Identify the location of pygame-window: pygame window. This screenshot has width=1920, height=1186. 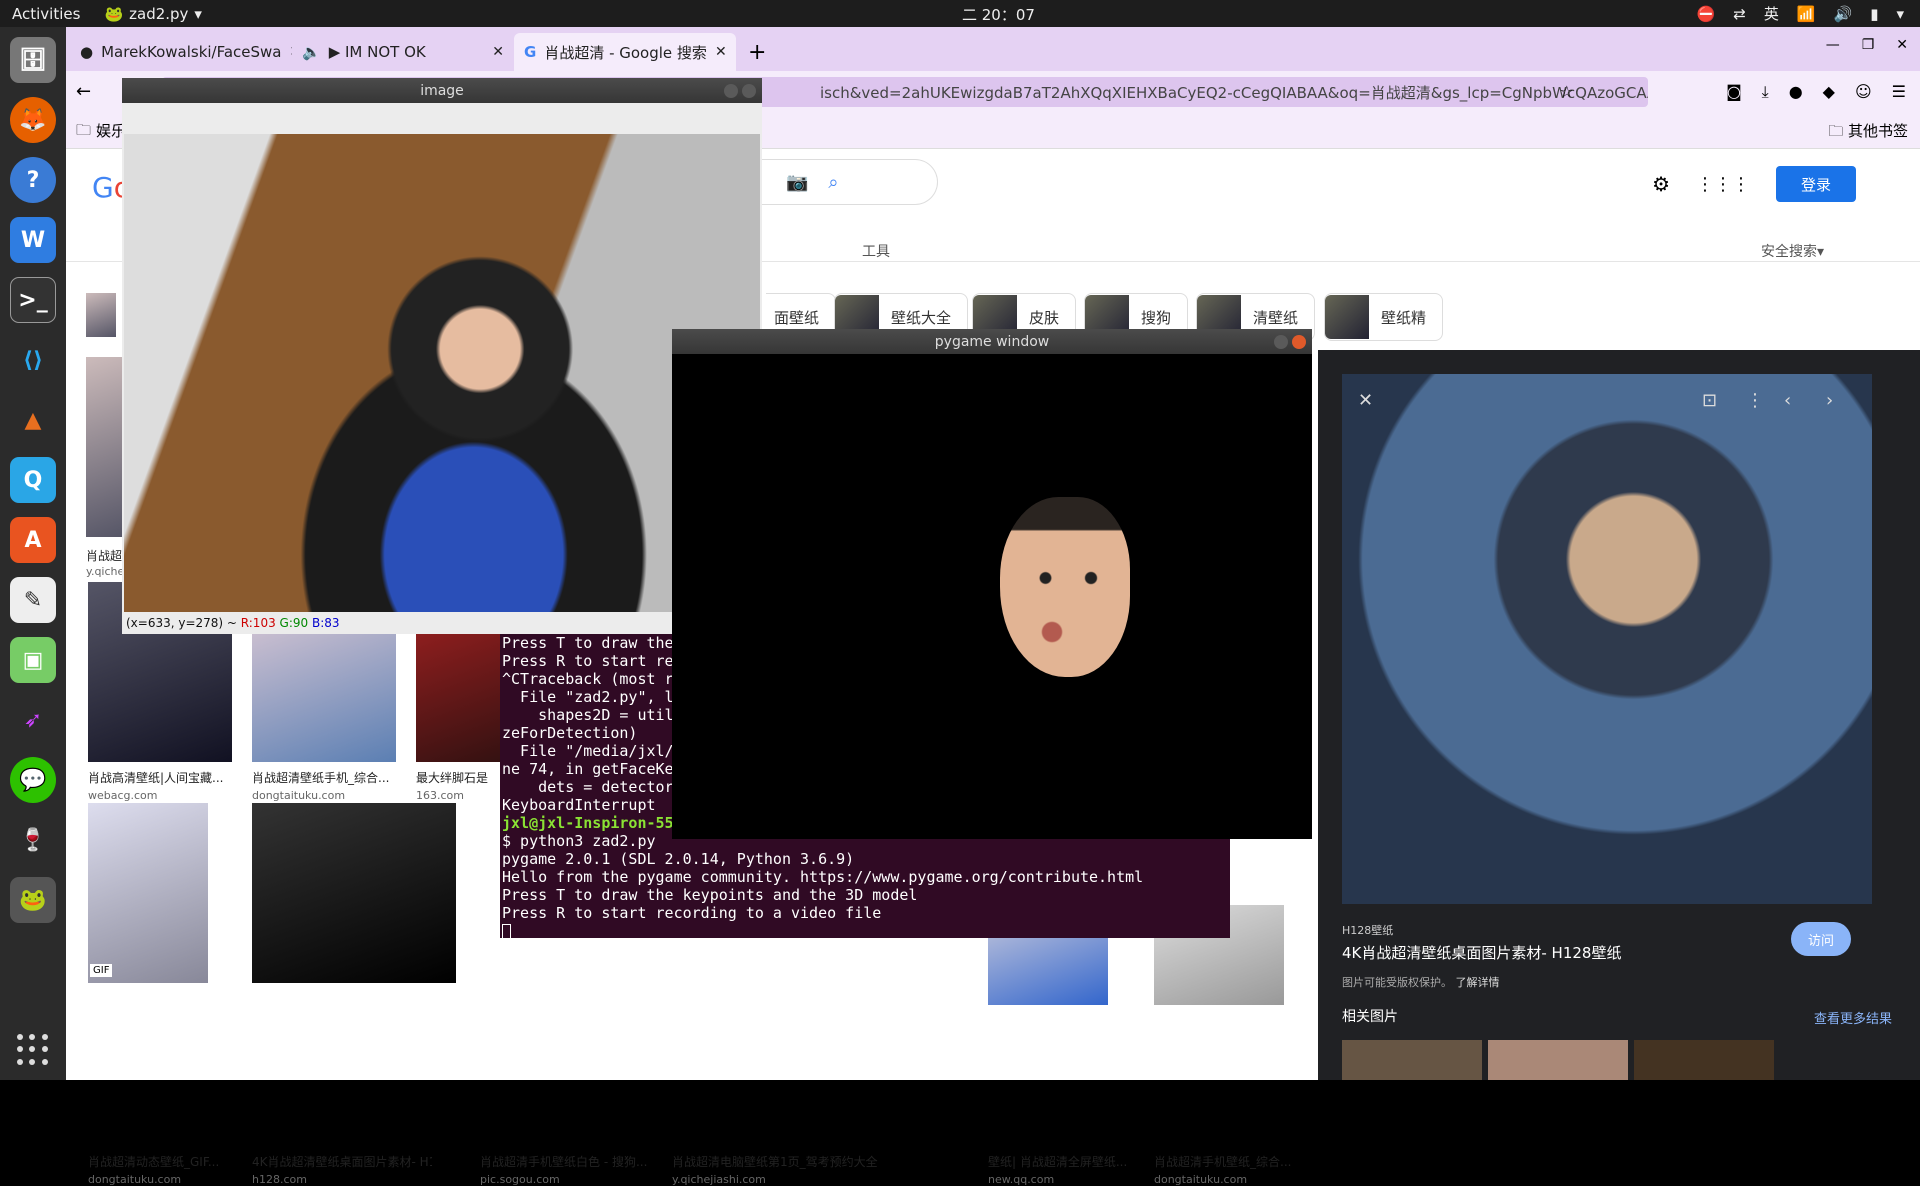
(992, 584).